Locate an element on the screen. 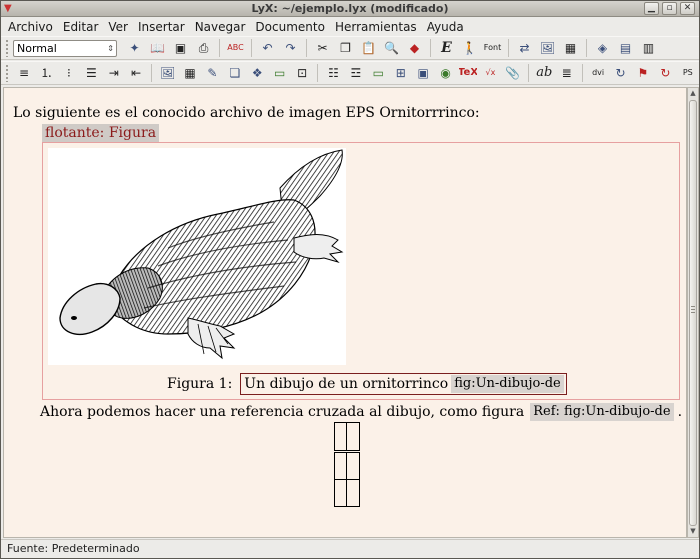 Image resolution: width=700 pixels, height=559 pixels. maximize-button: ▫ is located at coordinates (669, 8).